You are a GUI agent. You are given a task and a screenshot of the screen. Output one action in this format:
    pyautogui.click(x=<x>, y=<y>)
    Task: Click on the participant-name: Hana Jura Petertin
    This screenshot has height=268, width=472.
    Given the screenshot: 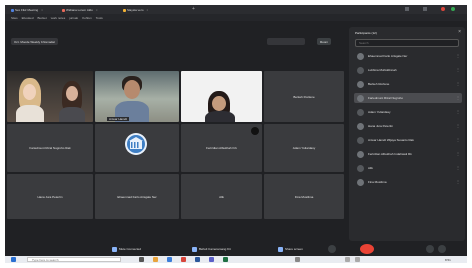 What is the action you would take?
    pyautogui.click(x=50, y=196)
    